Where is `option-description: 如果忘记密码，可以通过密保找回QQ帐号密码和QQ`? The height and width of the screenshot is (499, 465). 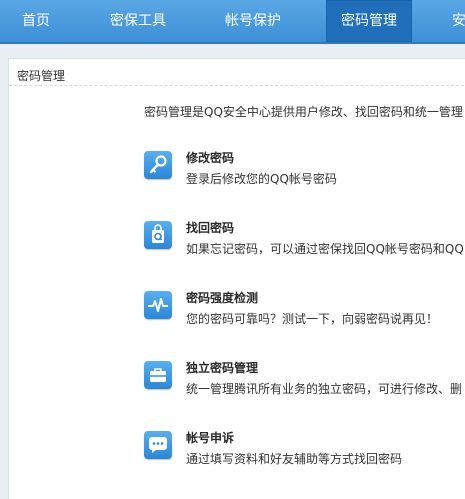 option-description: 如果忘记密码，可以通过密保找回QQ帐号密码和QQ is located at coordinates (325, 249).